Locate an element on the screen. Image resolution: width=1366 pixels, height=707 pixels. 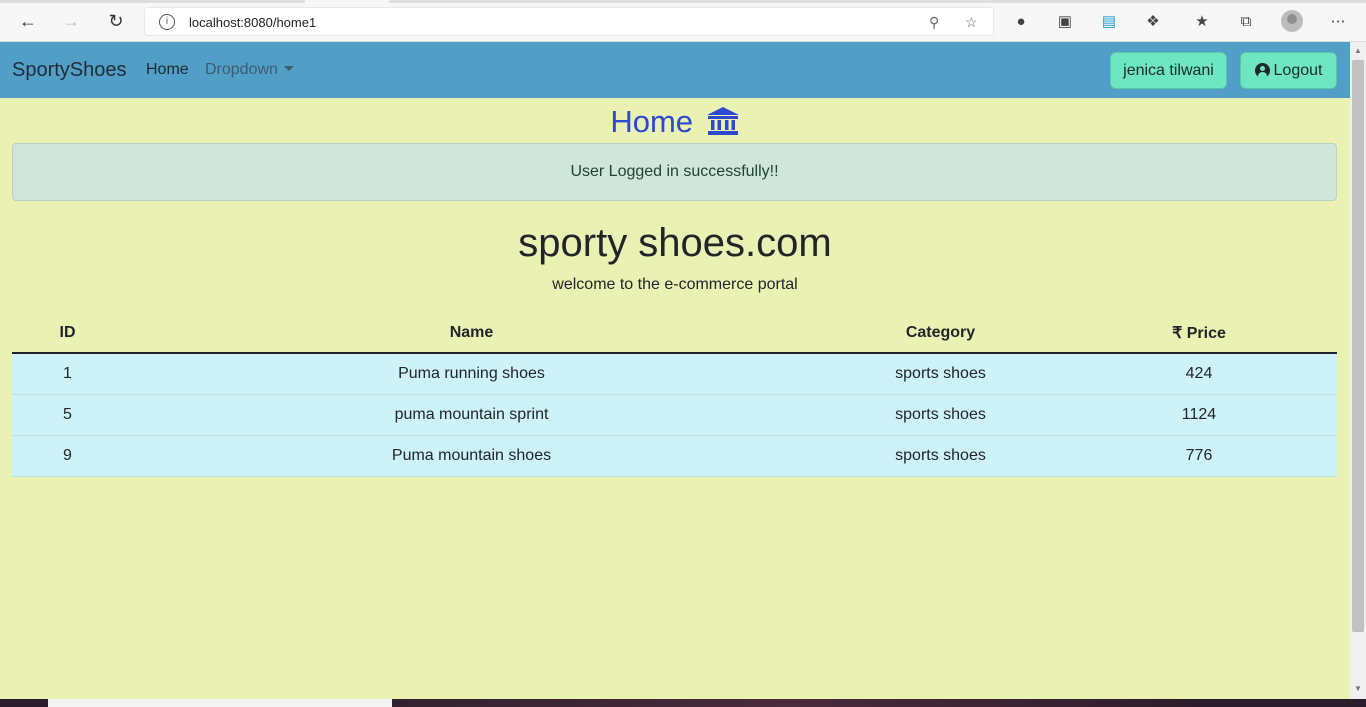
navbar-brand: SportyShoes is located at coordinates (69, 70).